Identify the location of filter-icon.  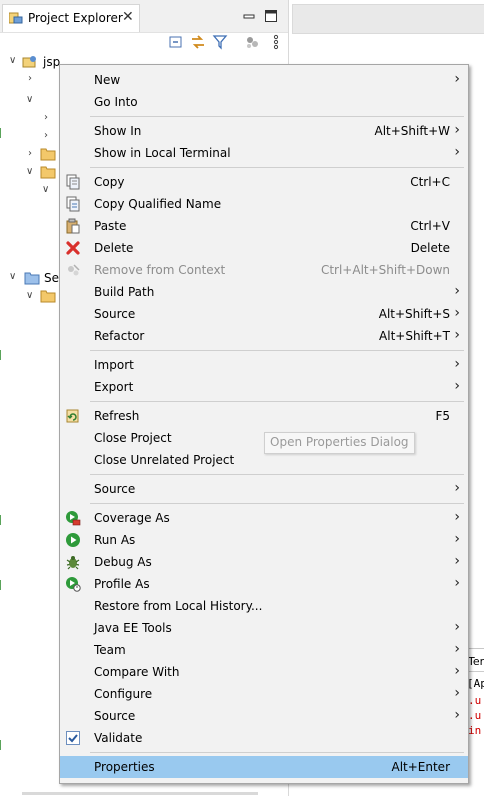
(220, 42).